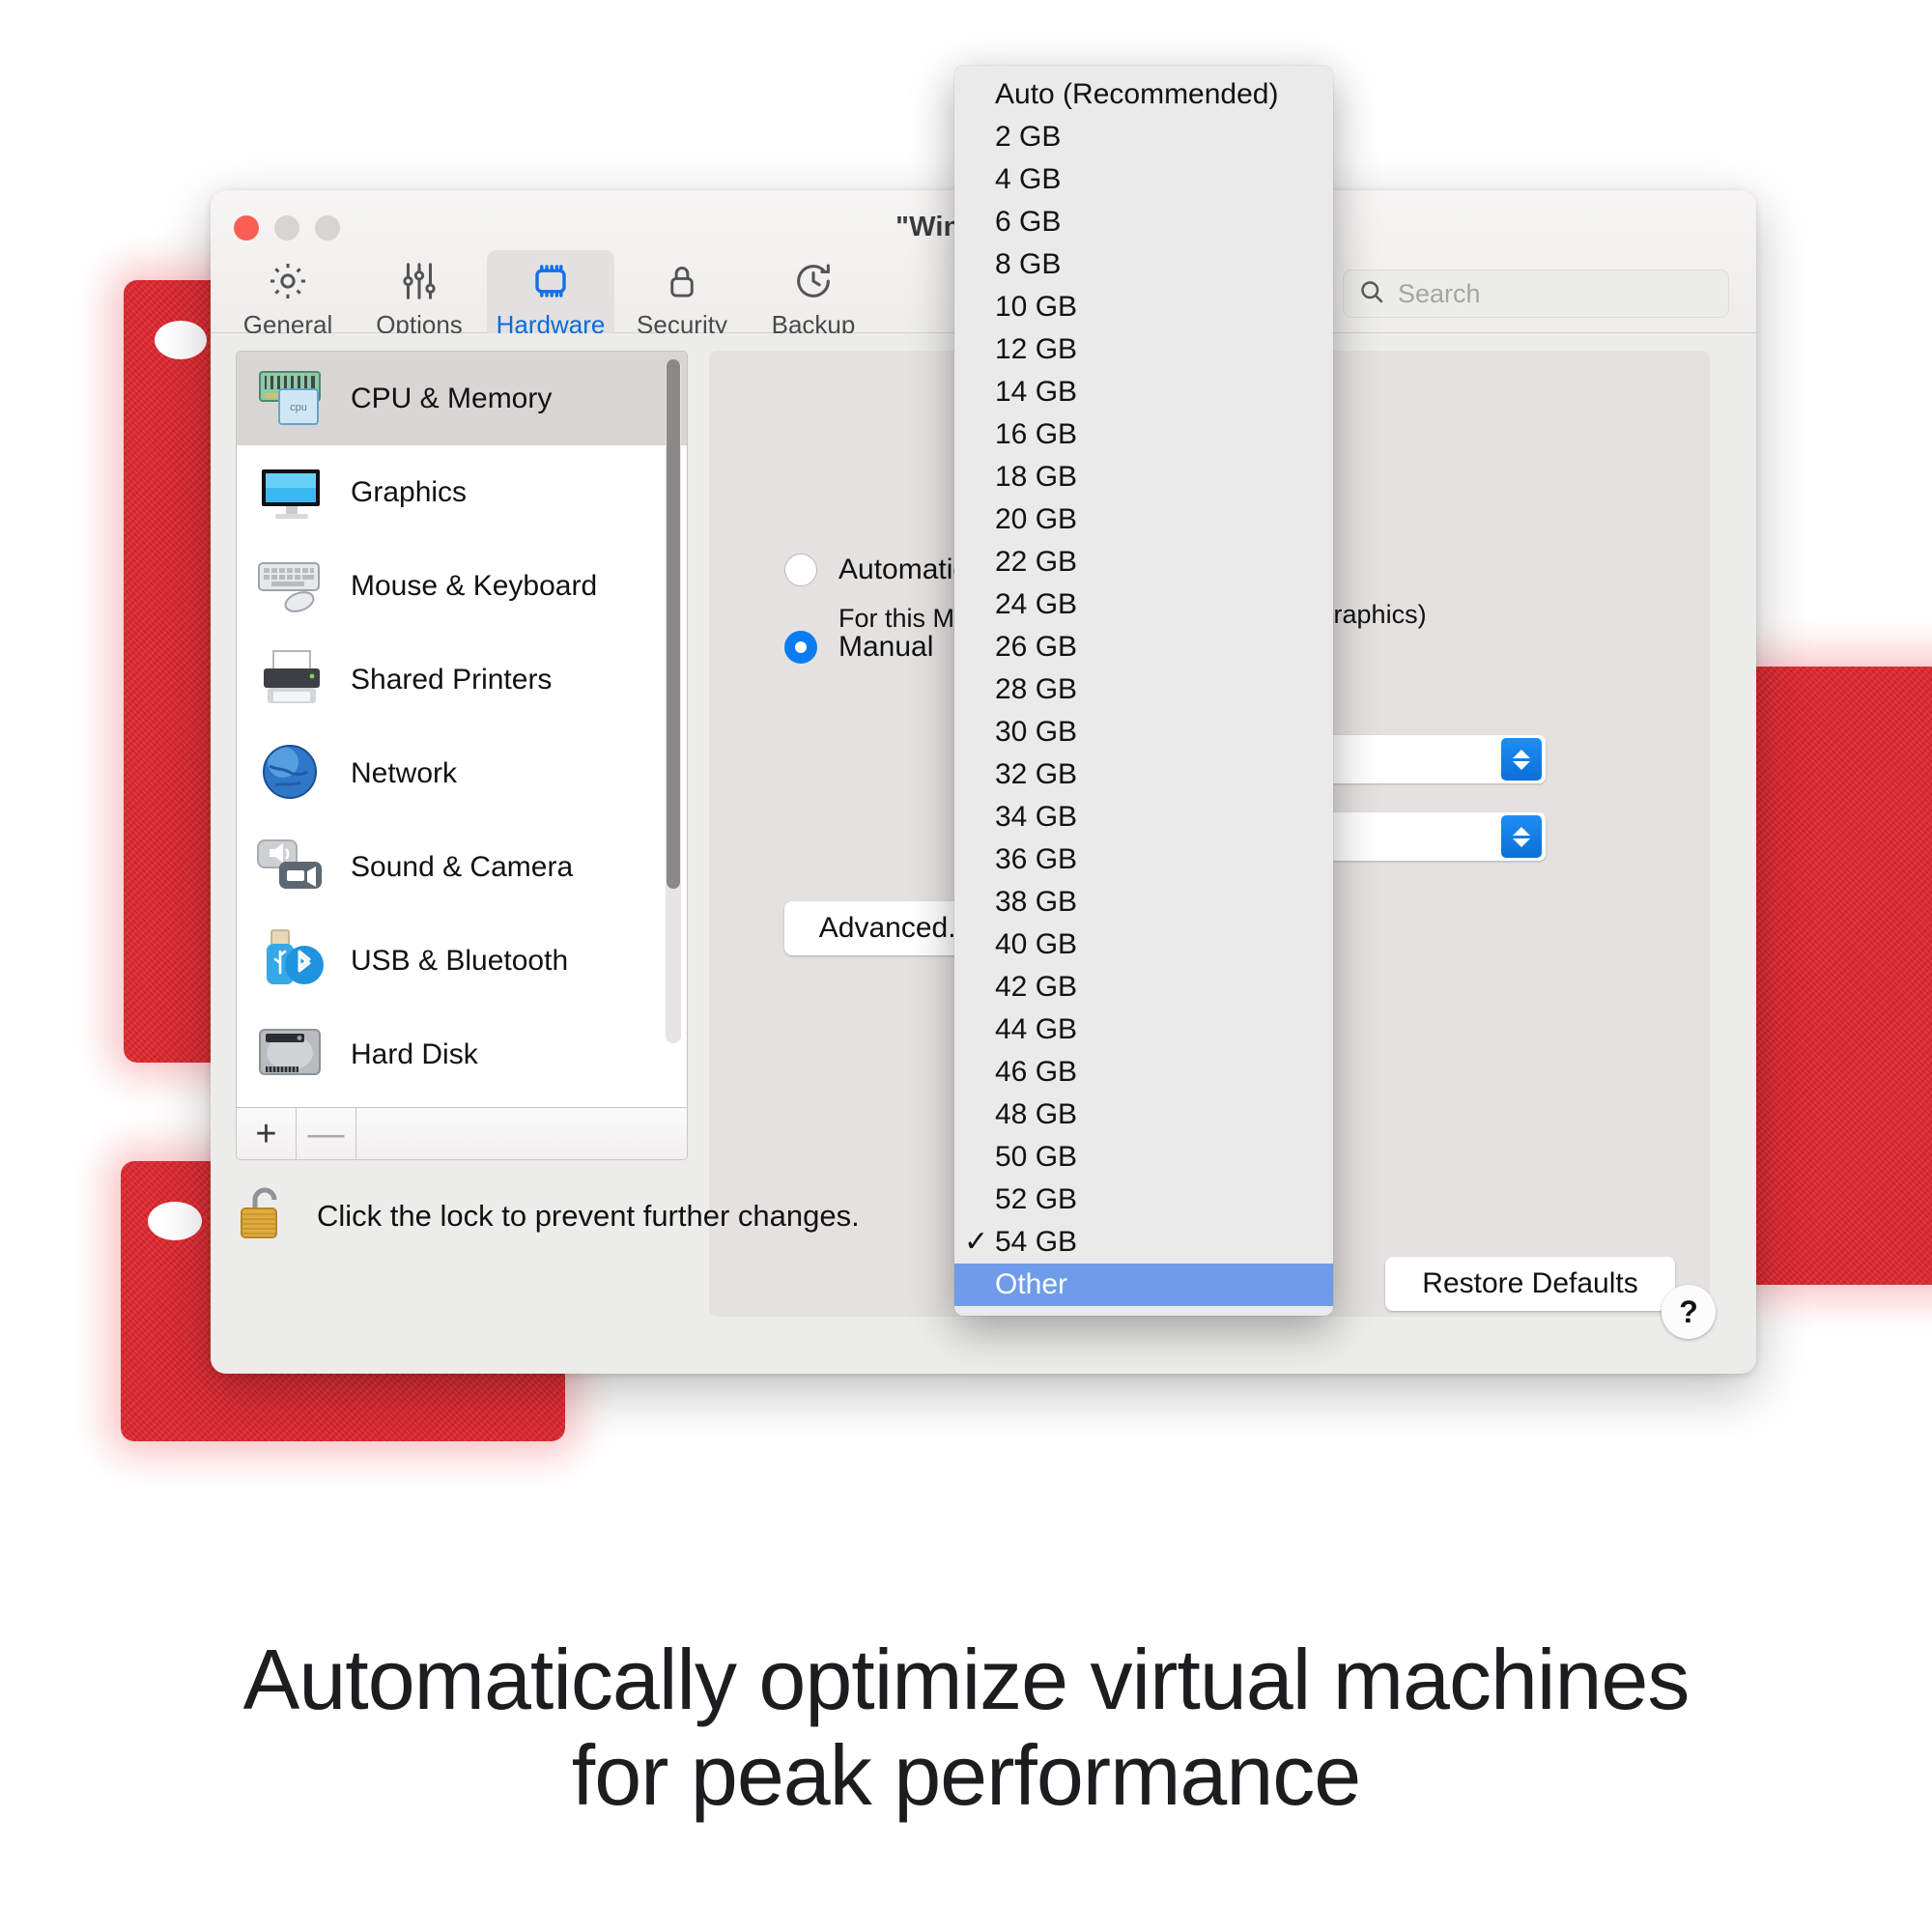  What do you see at coordinates (1371, 294) in the screenshot?
I see `search-icon` at bounding box center [1371, 294].